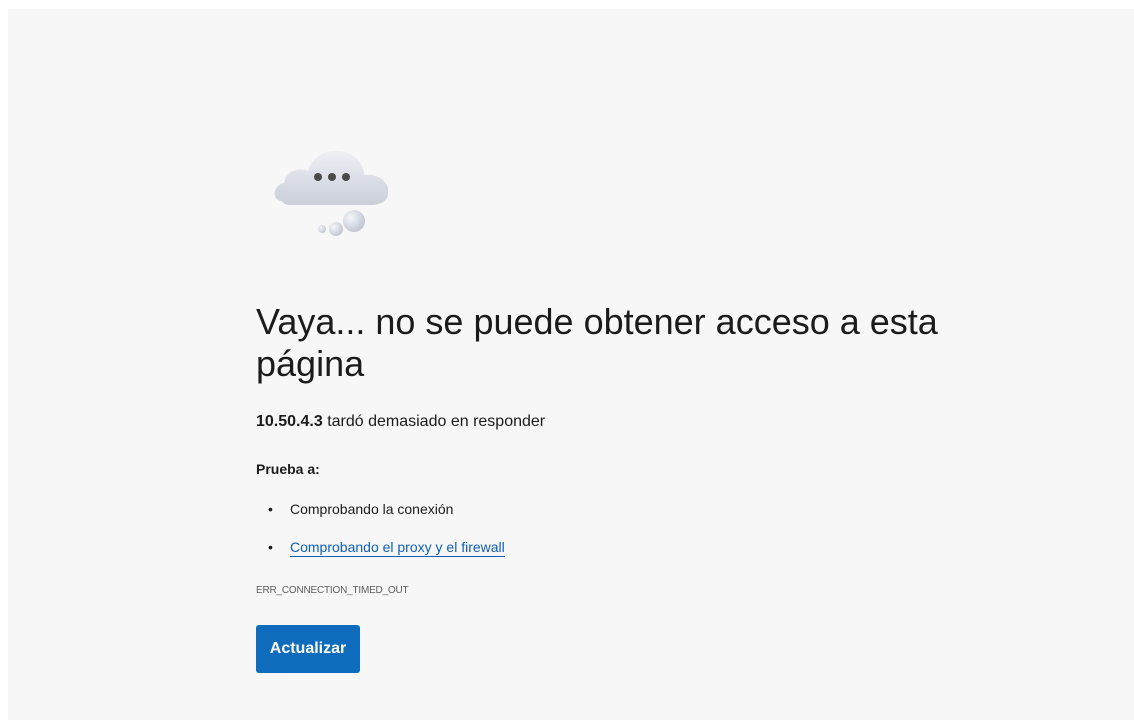 The image size is (1134, 722). I want to click on cloud-dots-icon, so click(331, 193).